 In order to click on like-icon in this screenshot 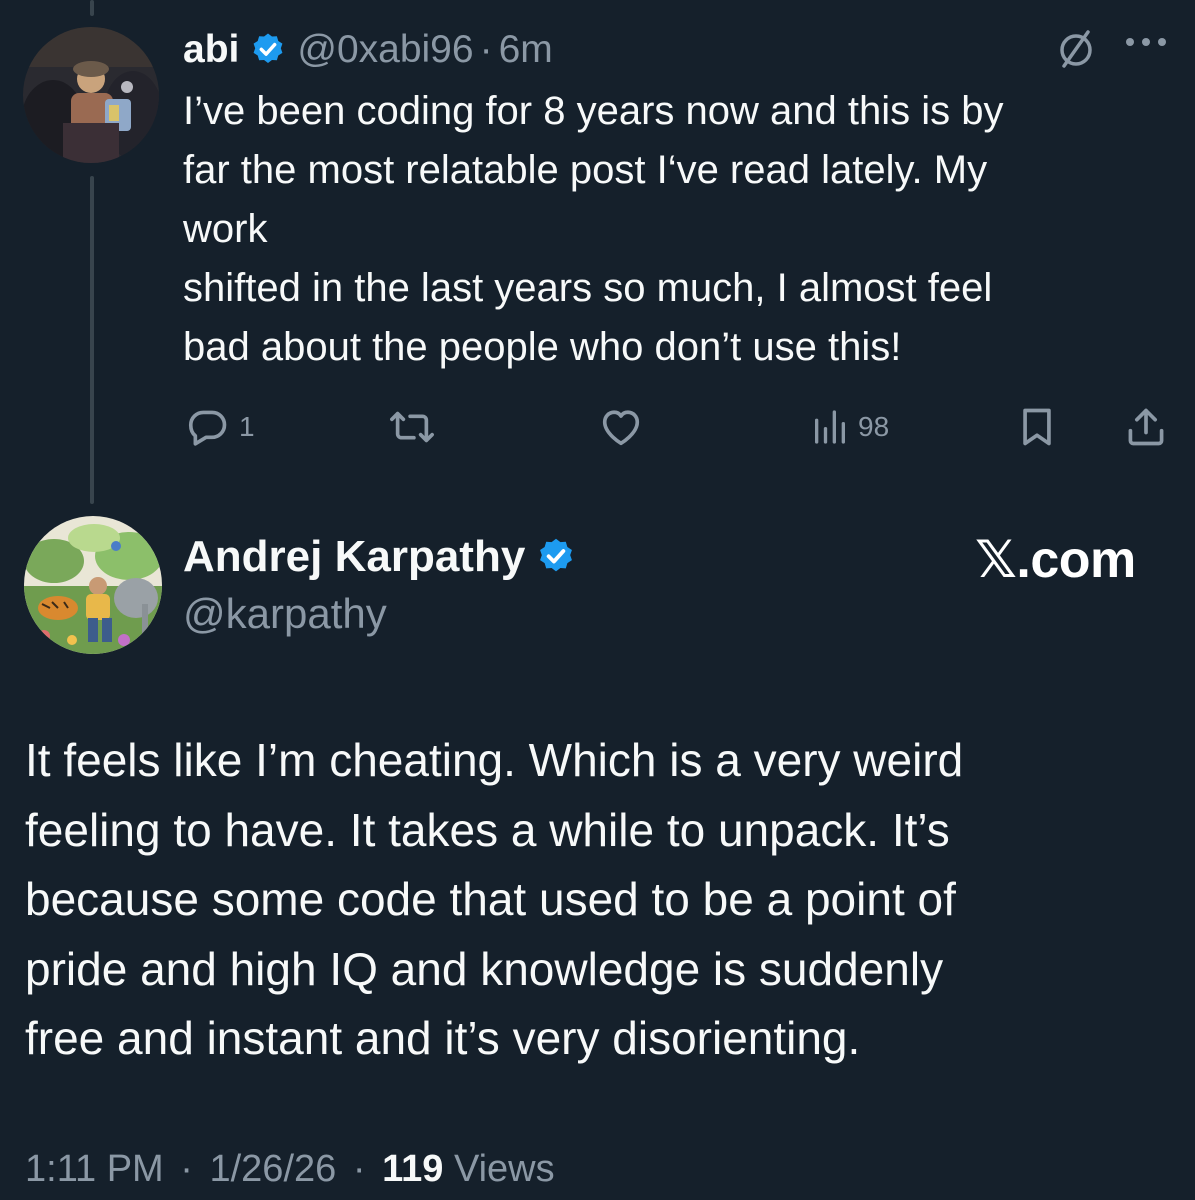, I will do `click(621, 428)`.